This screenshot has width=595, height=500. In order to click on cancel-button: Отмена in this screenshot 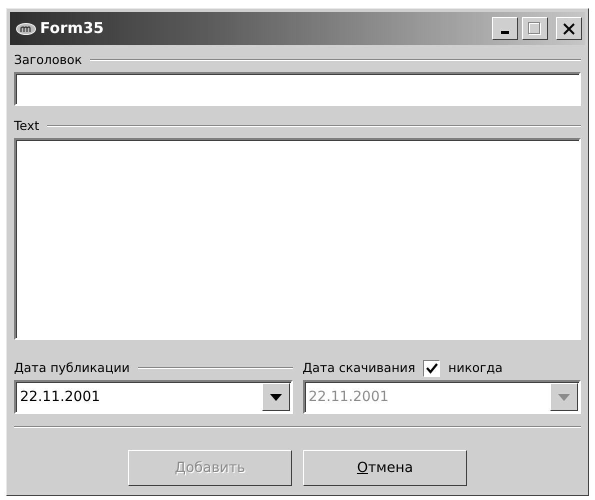, I will do `click(385, 468)`.